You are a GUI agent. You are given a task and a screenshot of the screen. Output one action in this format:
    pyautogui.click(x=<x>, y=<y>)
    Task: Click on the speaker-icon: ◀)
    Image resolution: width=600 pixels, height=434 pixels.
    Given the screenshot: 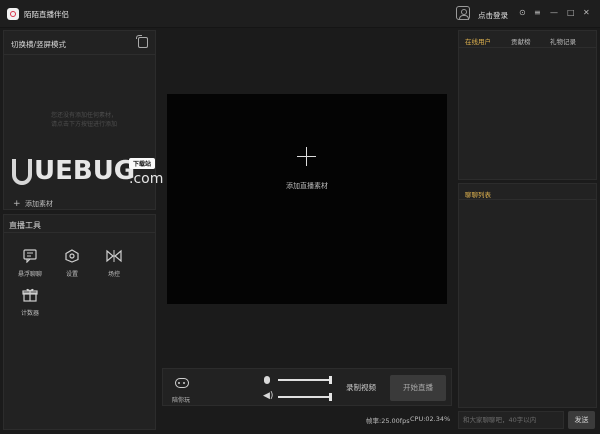 What is the action you would take?
    pyautogui.click(x=268, y=396)
    